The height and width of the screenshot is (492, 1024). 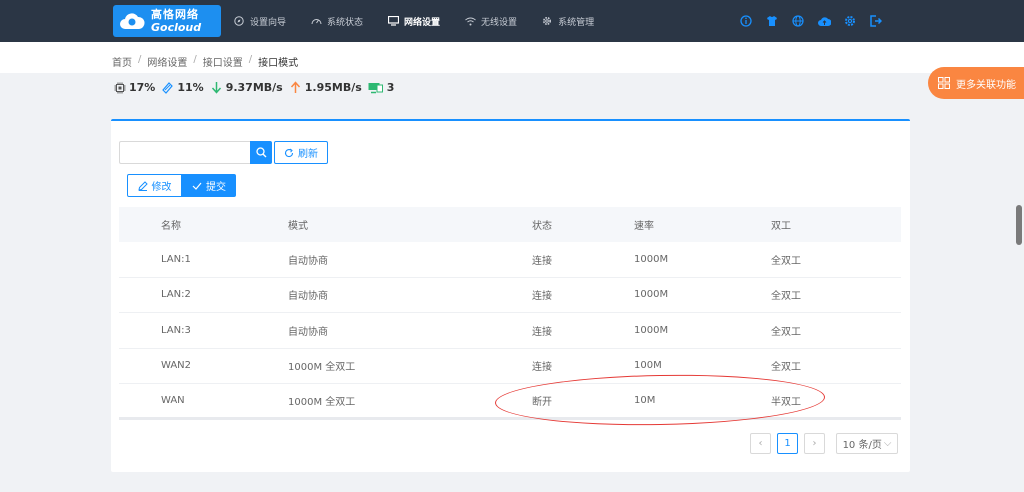 I want to click on prev-page-button: ‹, so click(x=760, y=443).